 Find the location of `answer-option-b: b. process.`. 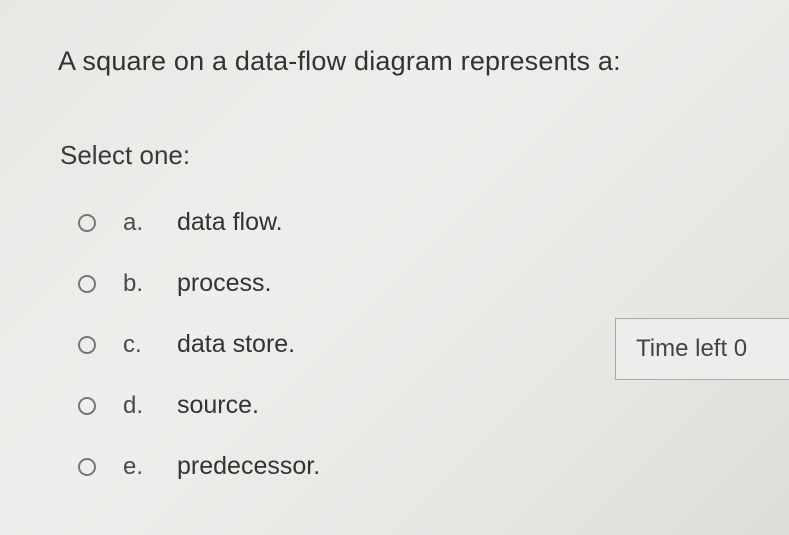

answer-option-b: b. process. is located at coordinates (199, 283).